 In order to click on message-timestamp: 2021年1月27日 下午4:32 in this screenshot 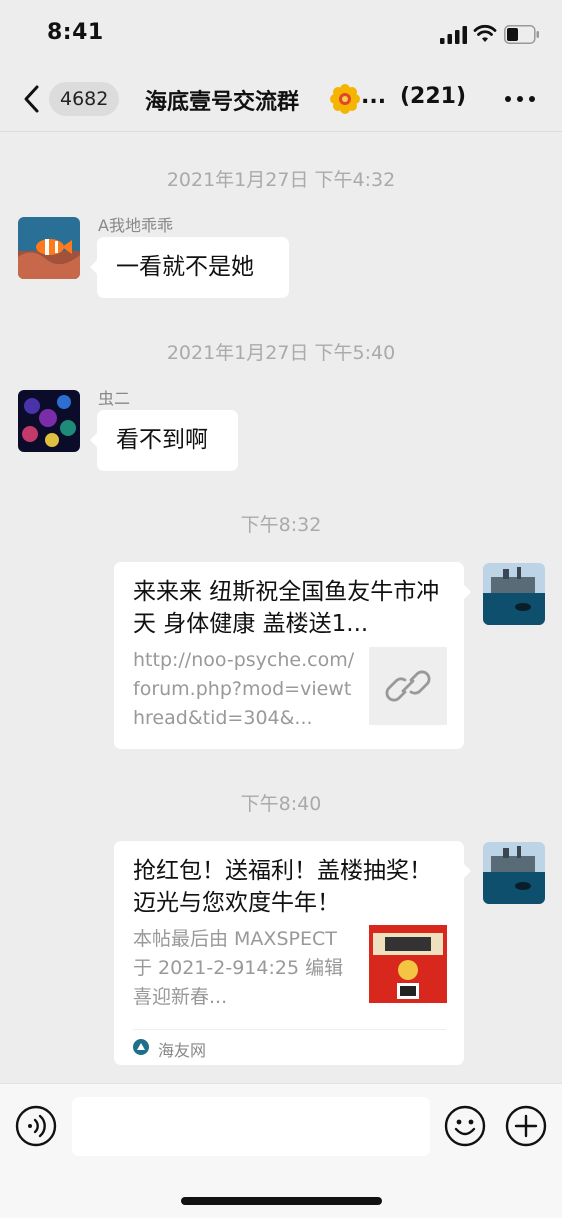, I will do `click(281, 180)`.